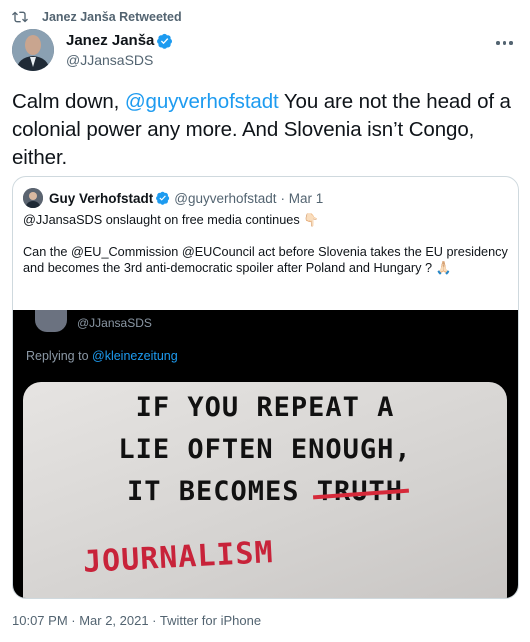 This screenshot has height=642, width=530. What do you see at coordinates (119, 60) in the screenshot?
I see `author-handle: @JJansaSDS` at bounding box center [119, 60].